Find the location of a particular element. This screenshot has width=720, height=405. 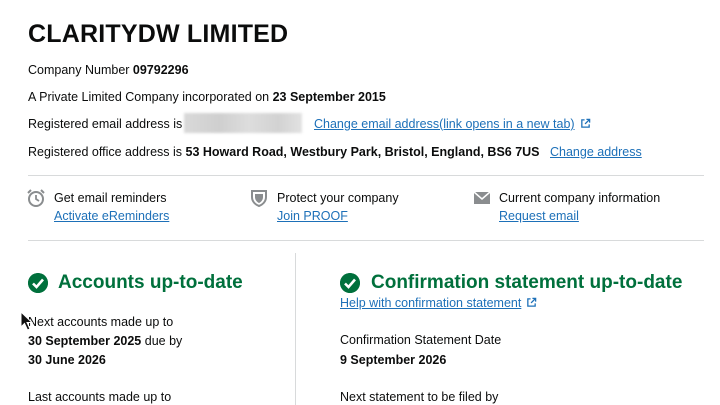

confirmation-date: 9 September 2026 is located at coordinates (393, 360).